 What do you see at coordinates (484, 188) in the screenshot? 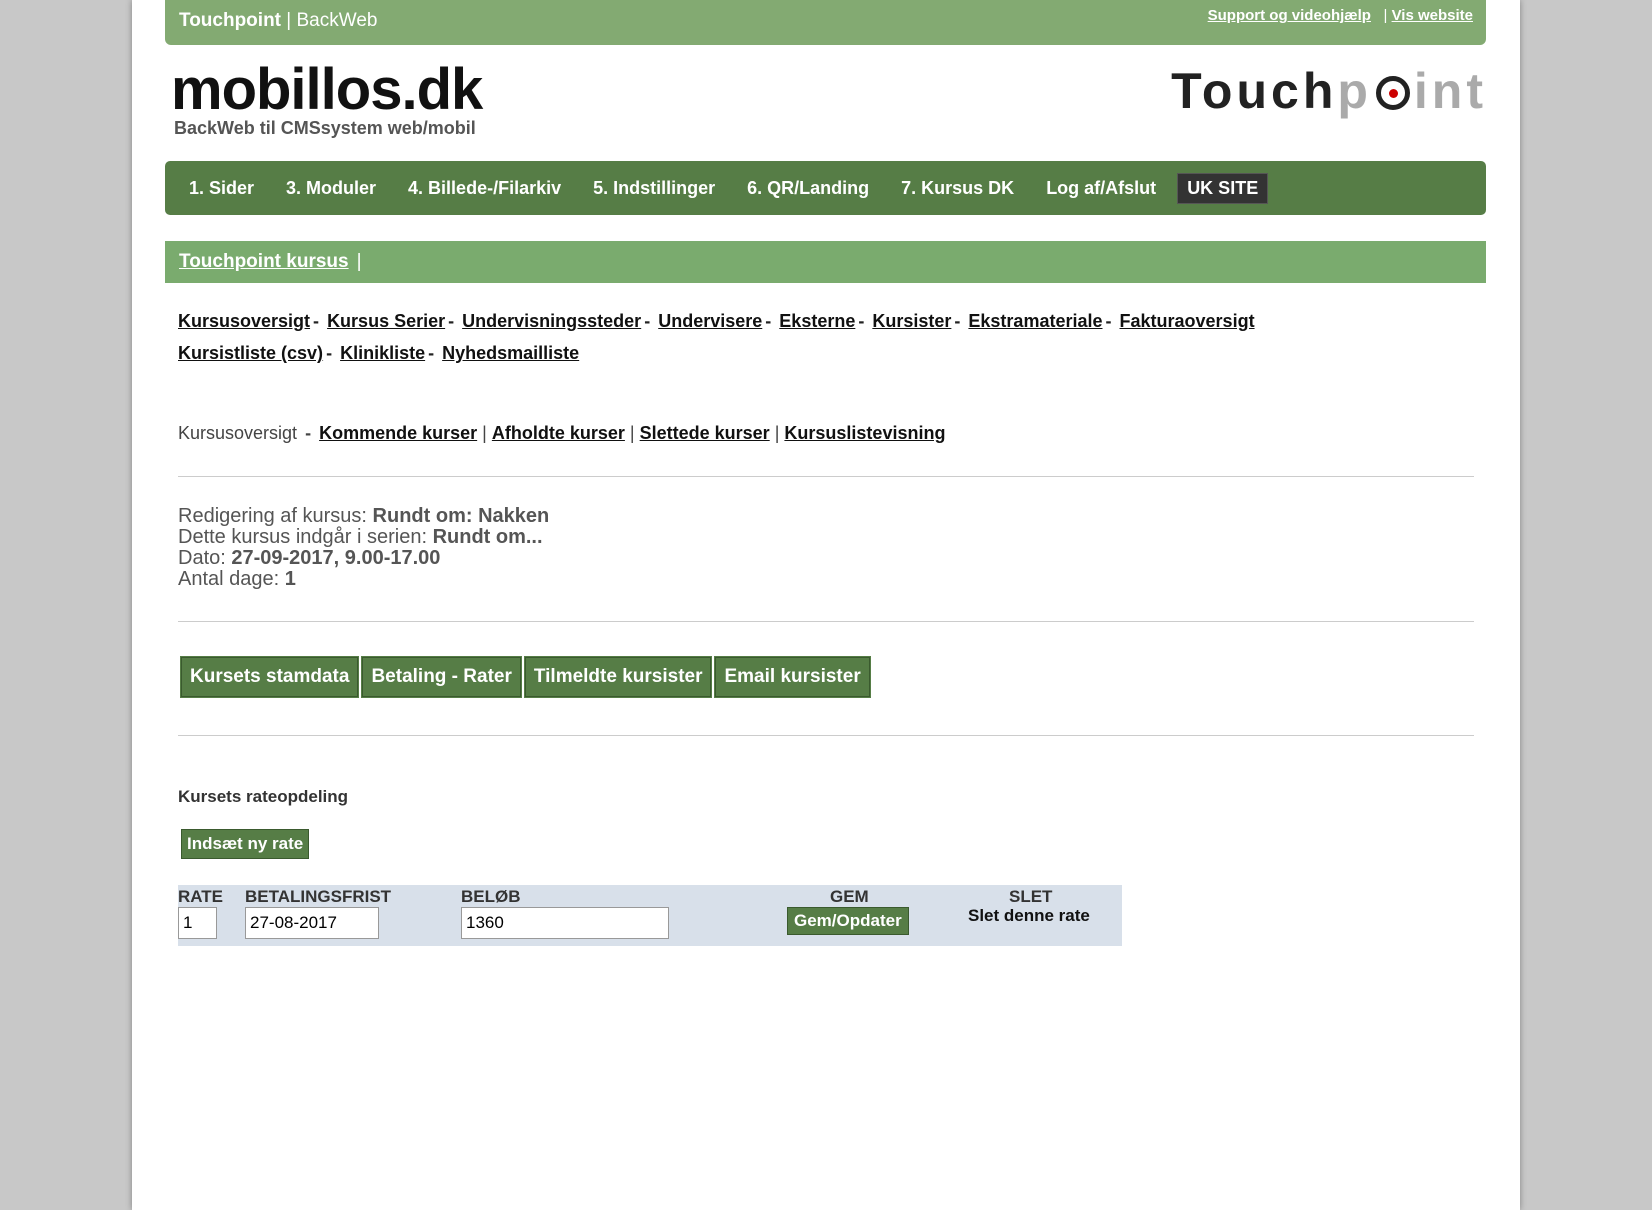
I see `nav-billede-filarkiv: 4. Billede-/Filarkiv` at bounding box center [484, 188].